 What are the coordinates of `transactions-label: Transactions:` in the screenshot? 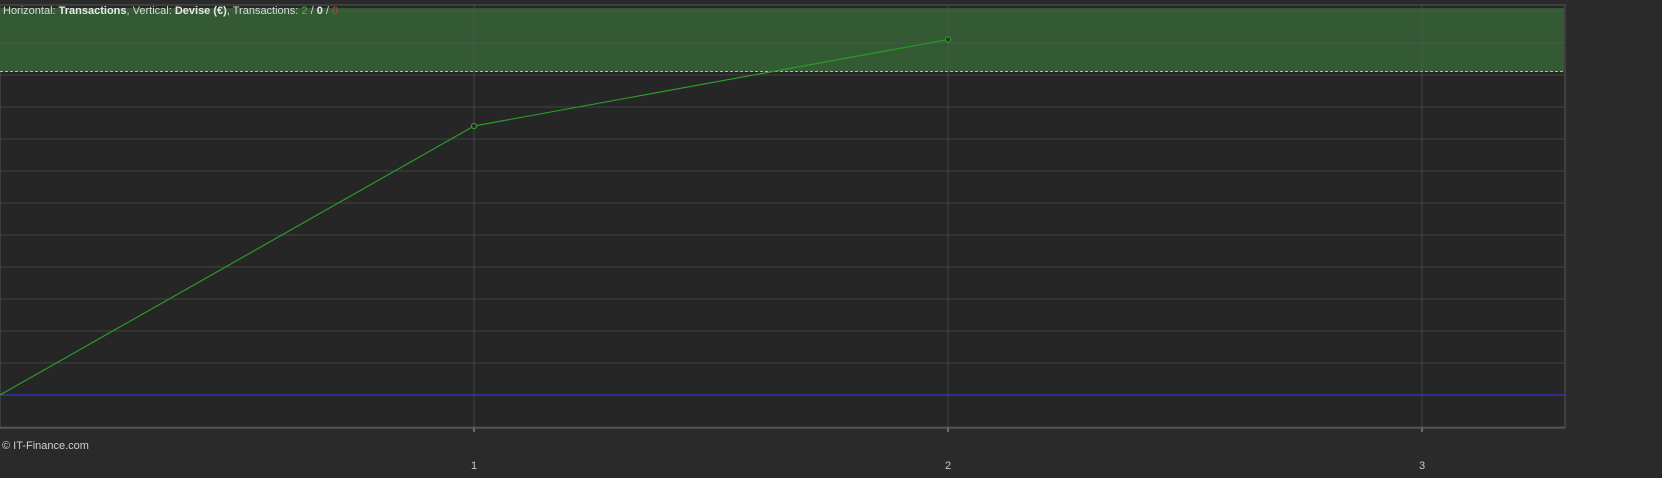 It's located at (265, 11).